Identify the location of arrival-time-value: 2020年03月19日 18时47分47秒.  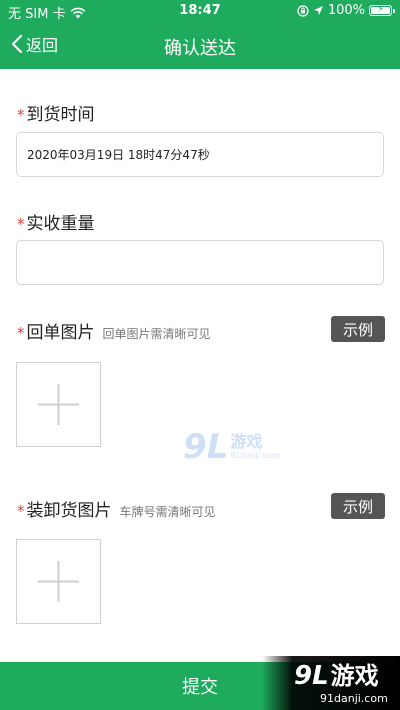
(118, 155).